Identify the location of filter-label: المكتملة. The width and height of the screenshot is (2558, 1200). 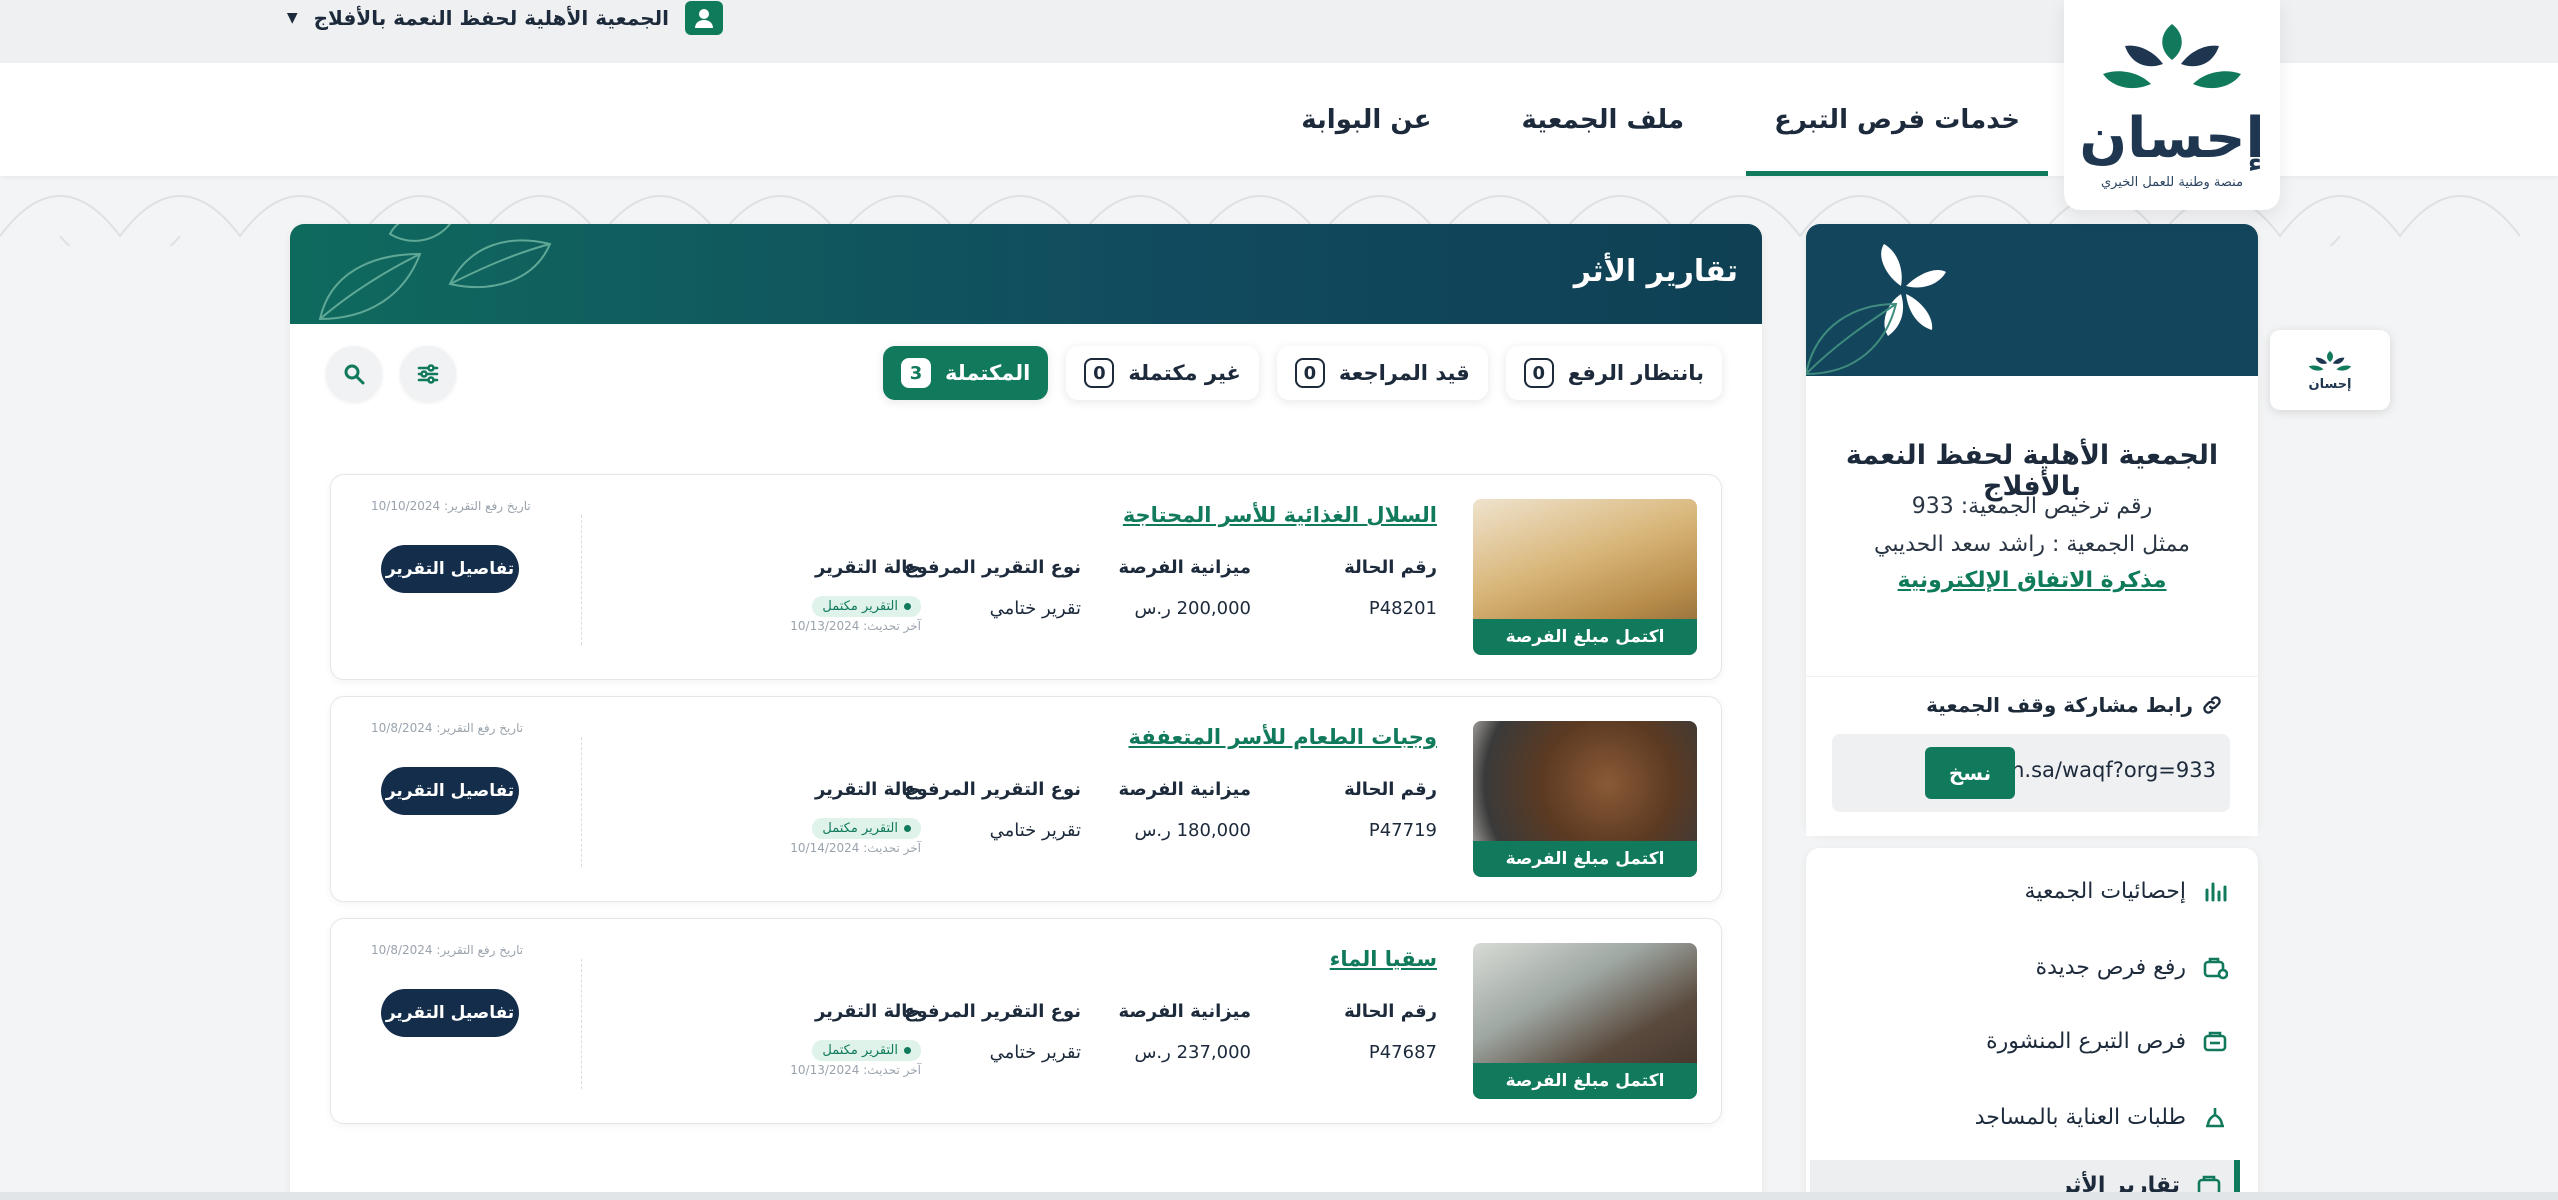
(988, 373).